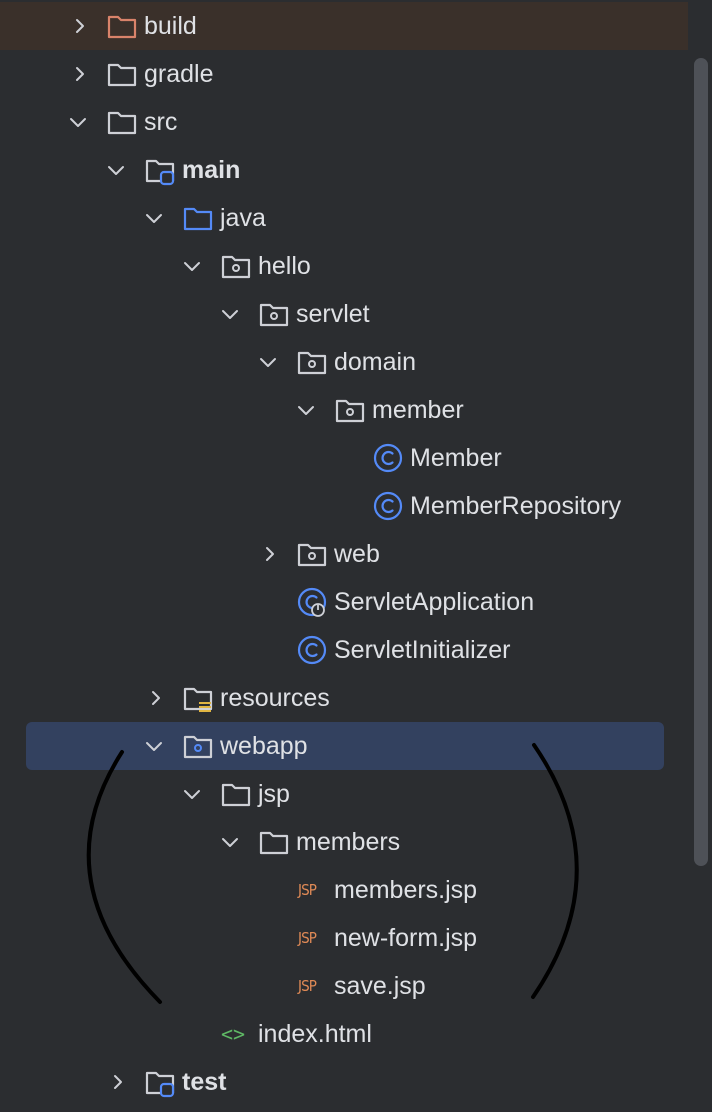 This screenshot has width=712, height=1112. What do you see at coordinates (418, 410) in the screenshot?
I see `tree-item-label: member` at bounding box center [418, 410].